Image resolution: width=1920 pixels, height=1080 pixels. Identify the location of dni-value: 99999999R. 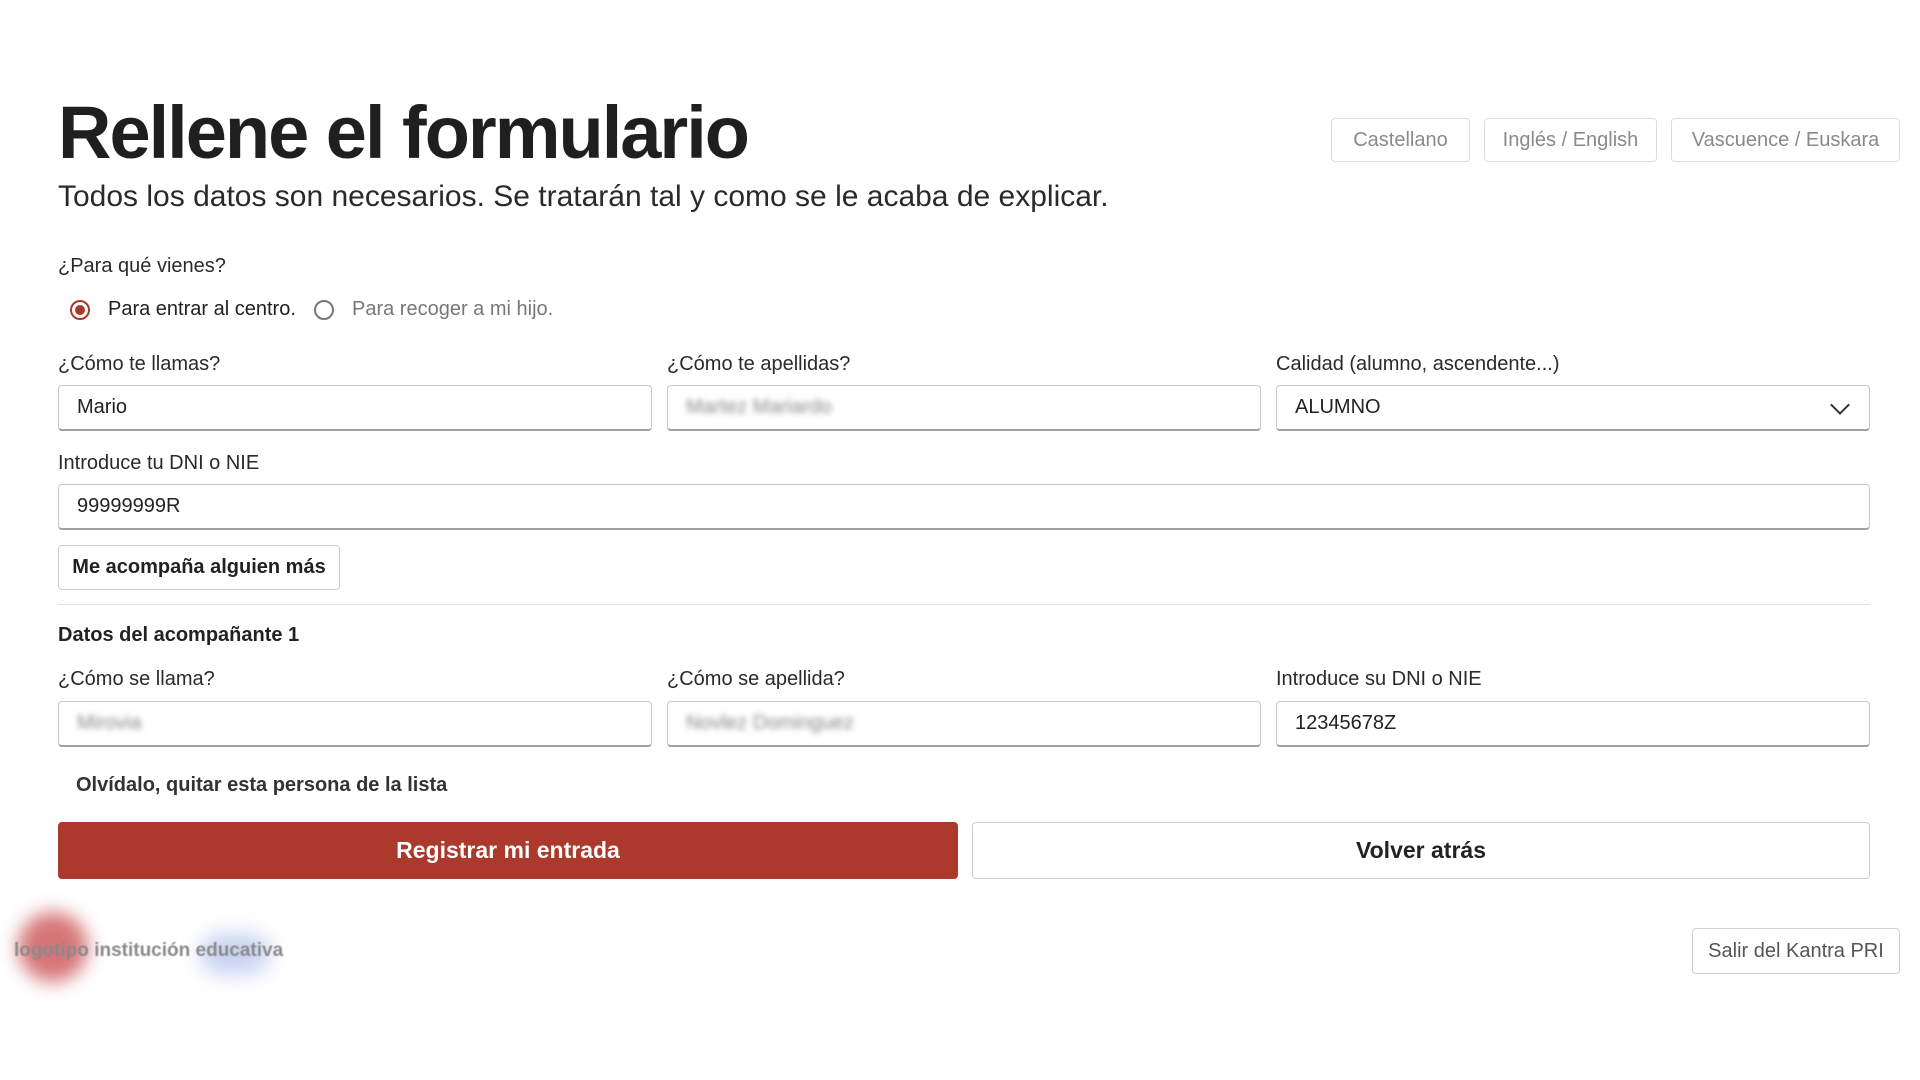
(129, 506).